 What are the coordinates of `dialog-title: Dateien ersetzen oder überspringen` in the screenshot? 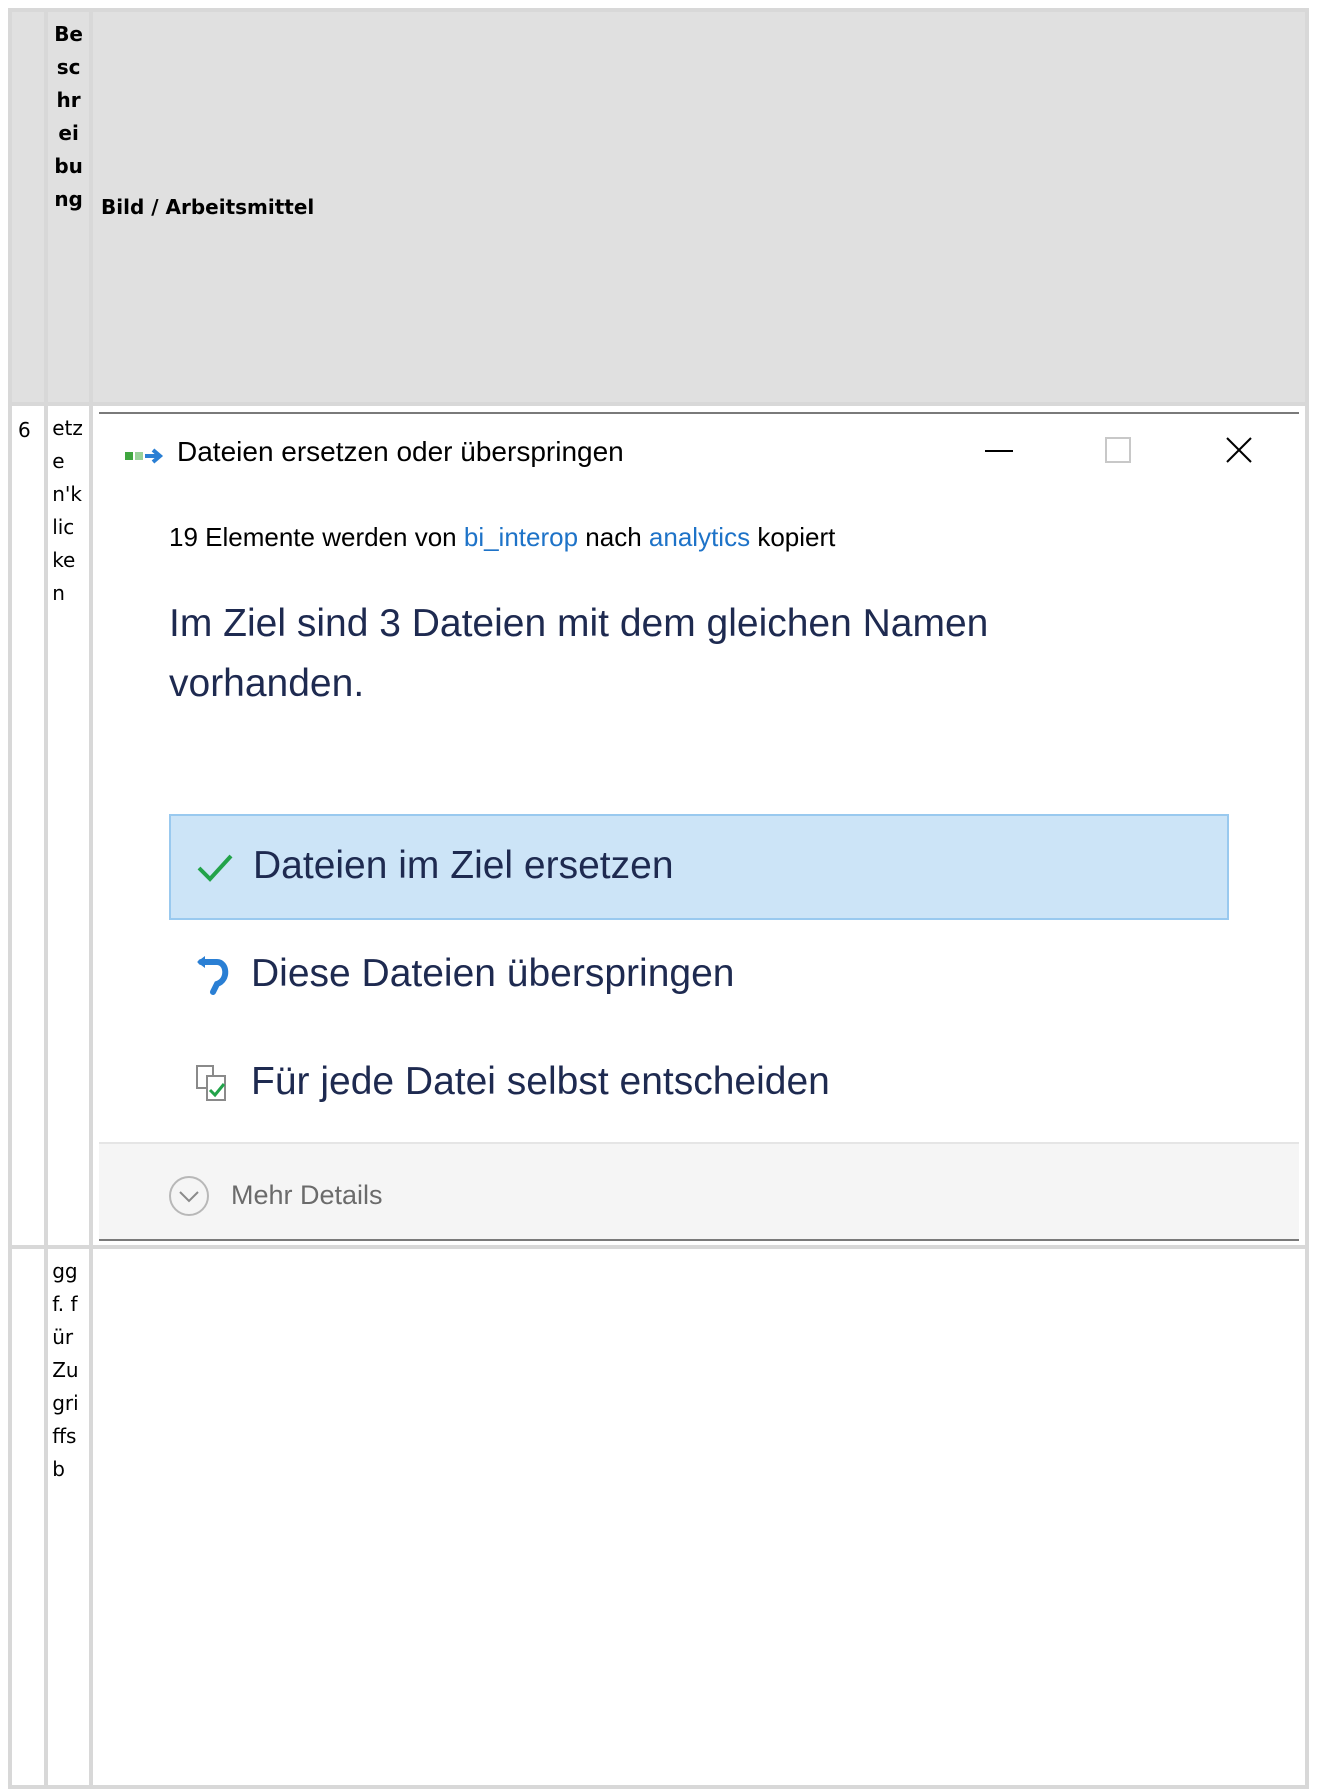 It's located at (400, 451).